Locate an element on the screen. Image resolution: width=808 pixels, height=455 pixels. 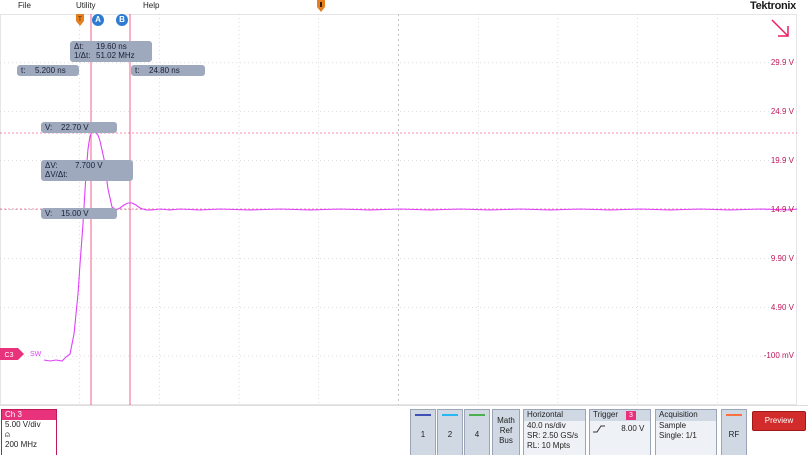
scale-label: -100 mV is located at coordinates (778, 355).